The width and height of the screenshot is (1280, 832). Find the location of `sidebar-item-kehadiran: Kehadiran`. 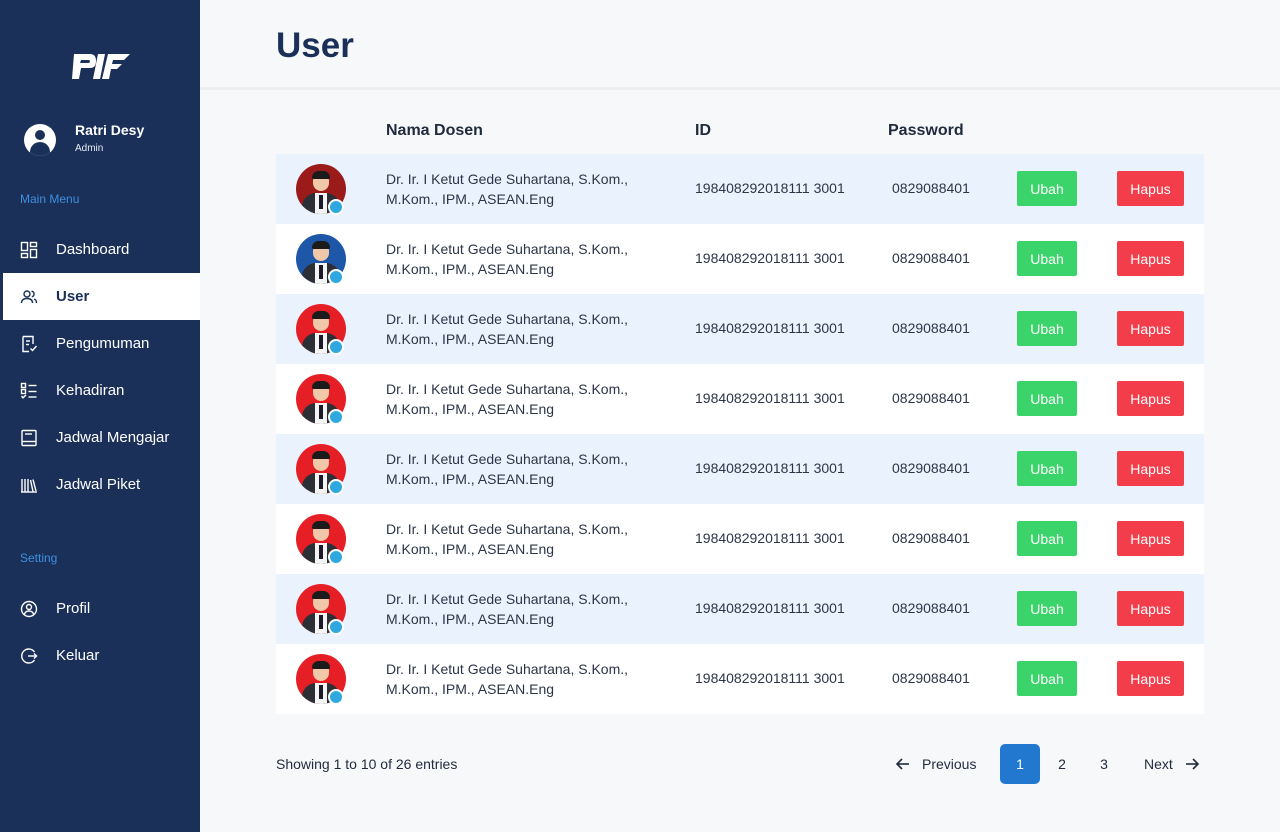

sidebar-item-kehadiran: Kehadiran is located at coordinates (101, 390).